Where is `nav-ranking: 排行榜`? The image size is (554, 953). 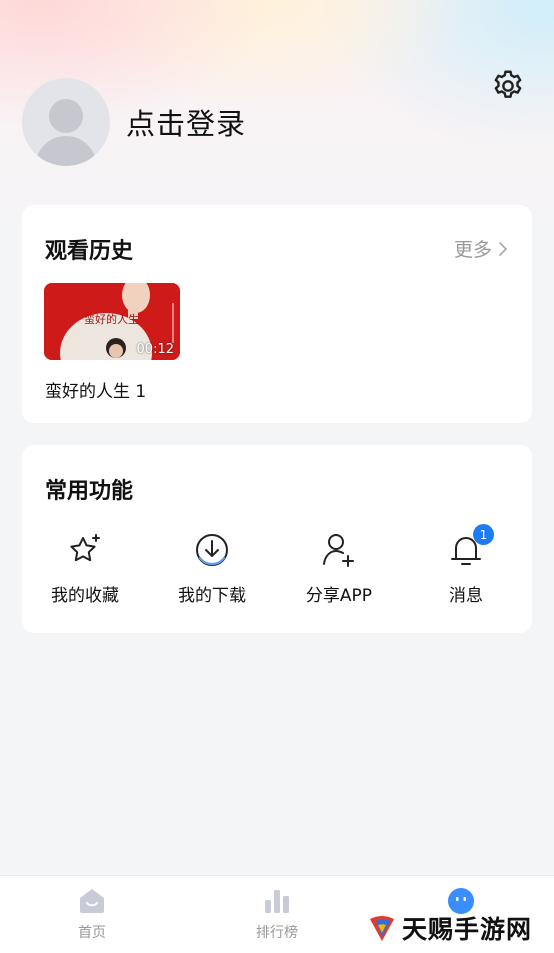
nav-ranking: 排行榜 is located at coordinates (277, 914).